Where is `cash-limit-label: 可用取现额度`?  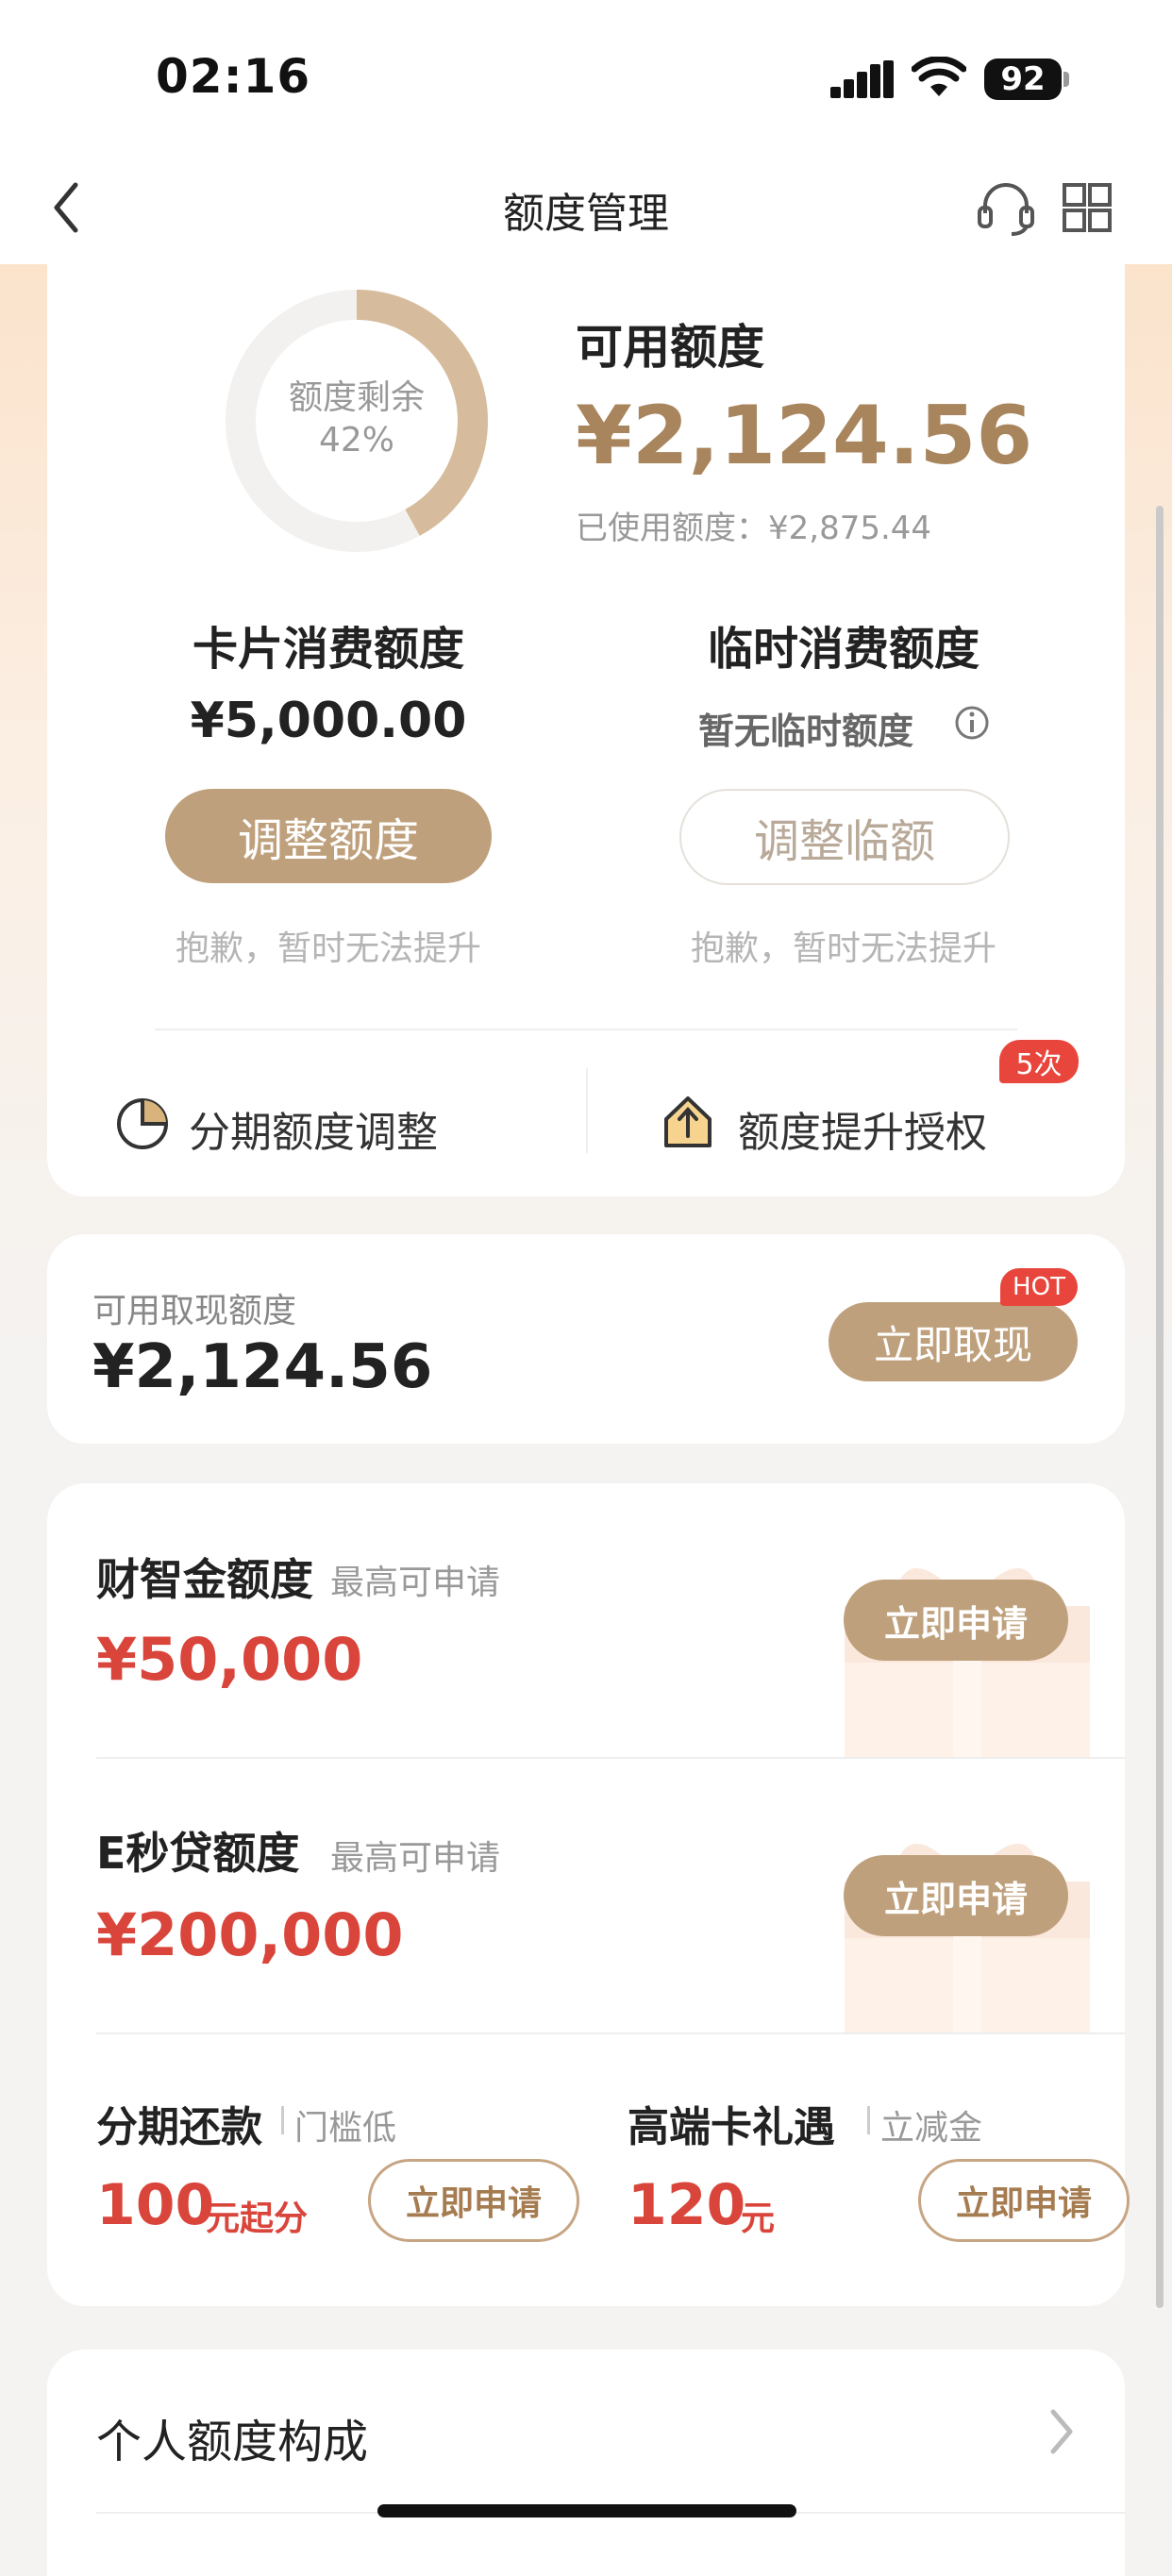 cash-limit-label: 可用取现额度 is located at coordinates (194, 1311).